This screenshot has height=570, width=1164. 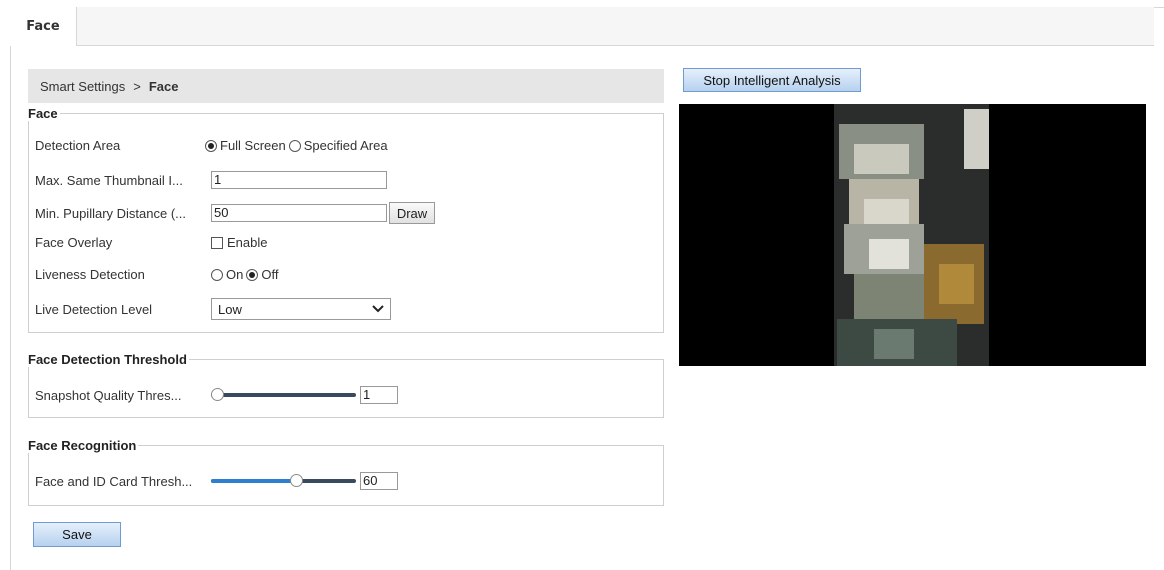 I want to click on liveness-off-radio: Off, so click(x=262, y=274).